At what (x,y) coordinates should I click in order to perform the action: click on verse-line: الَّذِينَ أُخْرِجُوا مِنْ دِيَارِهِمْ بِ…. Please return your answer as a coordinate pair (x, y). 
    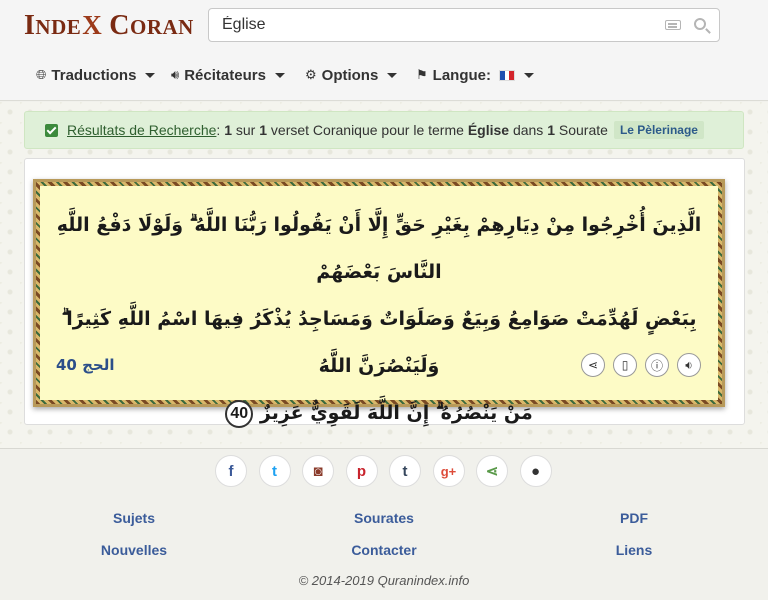
    Looking at the image, I should click on (379, 248).